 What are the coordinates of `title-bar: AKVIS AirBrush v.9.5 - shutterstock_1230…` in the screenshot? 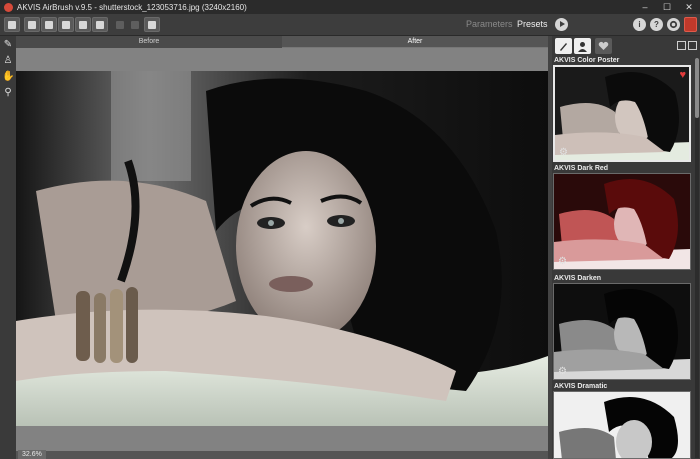 It's located at (350, 7).